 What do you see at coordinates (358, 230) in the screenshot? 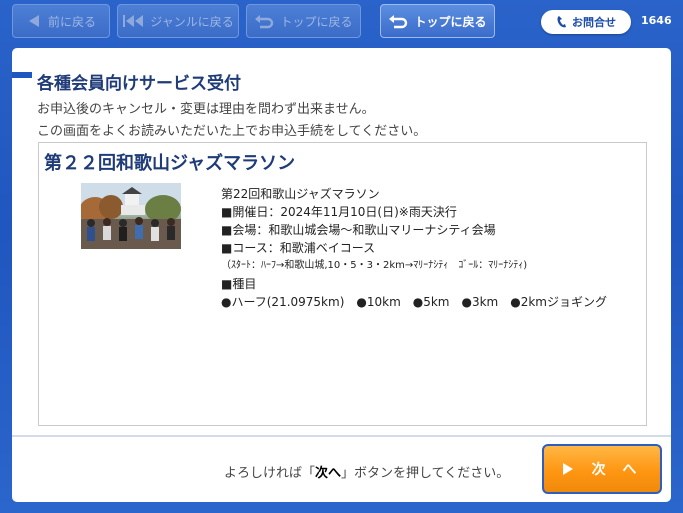
I see `event-venue-line: ■会場：和歌山城会場〜和歌山マリーナシティ会場` at bounding box center [358, 230].